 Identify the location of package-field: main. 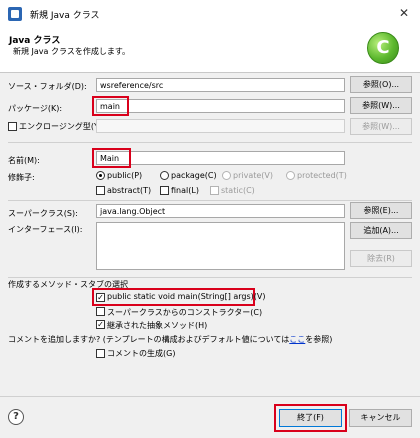
(220, 106).